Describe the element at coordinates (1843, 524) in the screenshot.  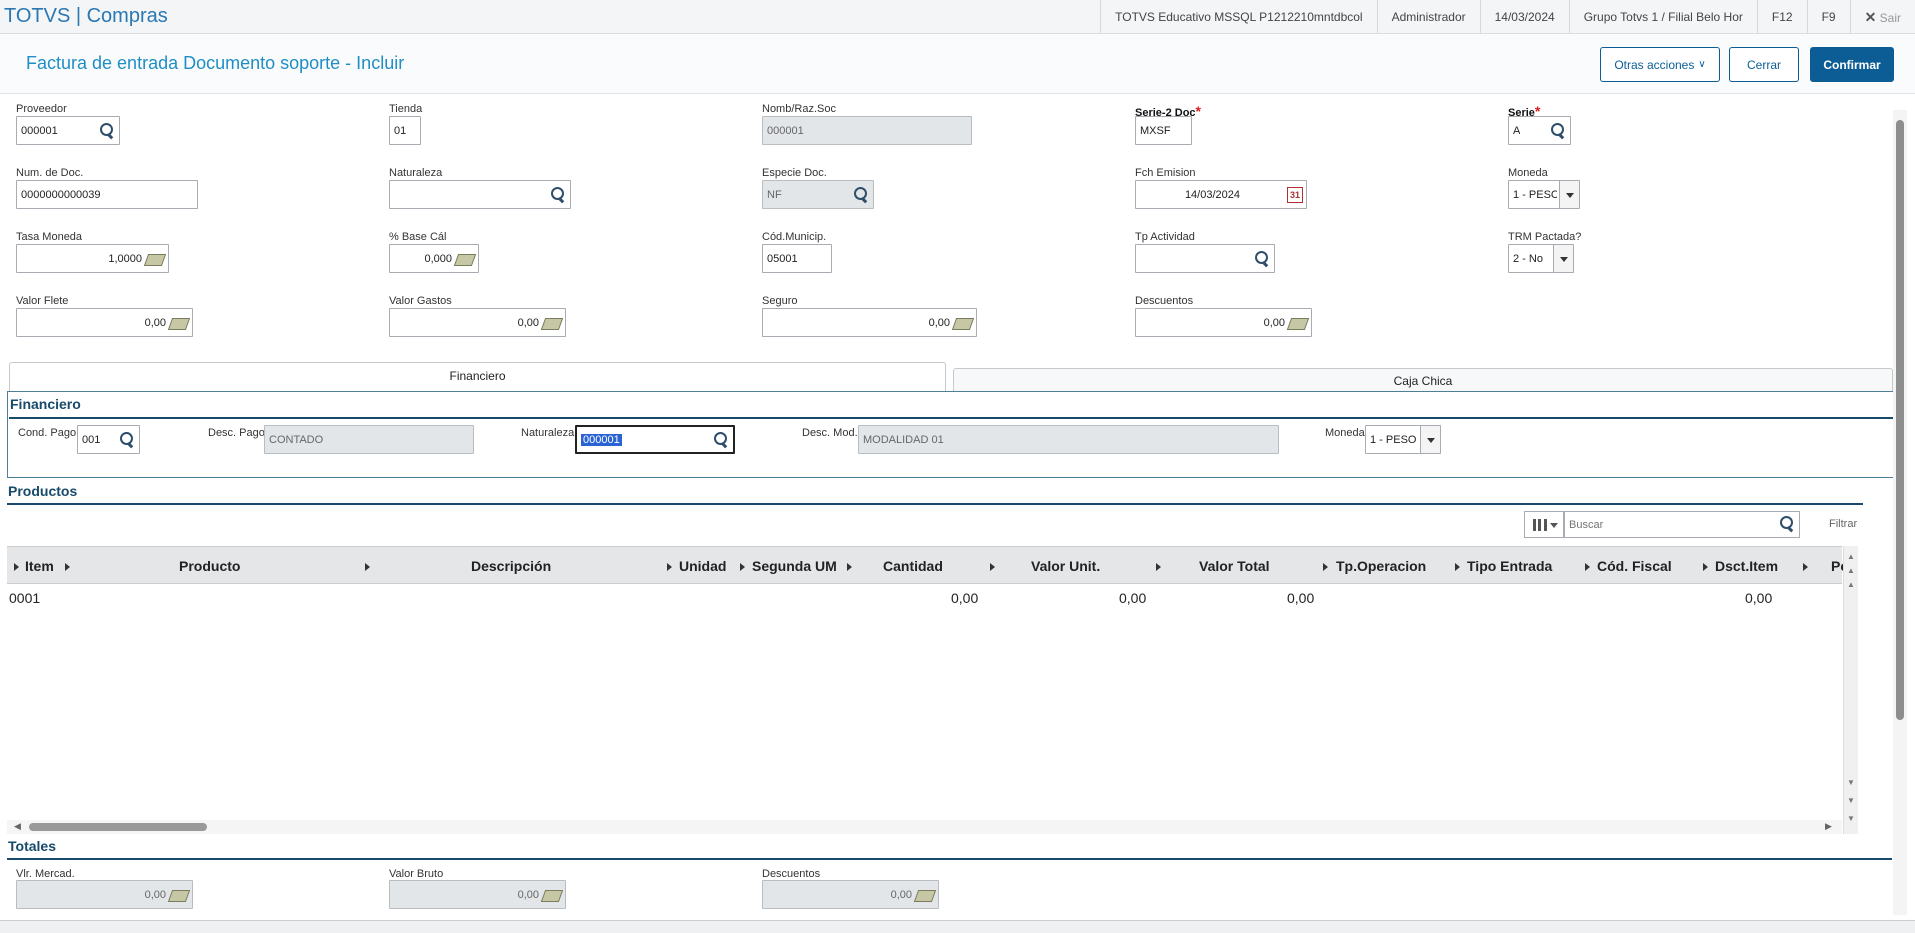
I see `filter-button: Filtrar` at that location.